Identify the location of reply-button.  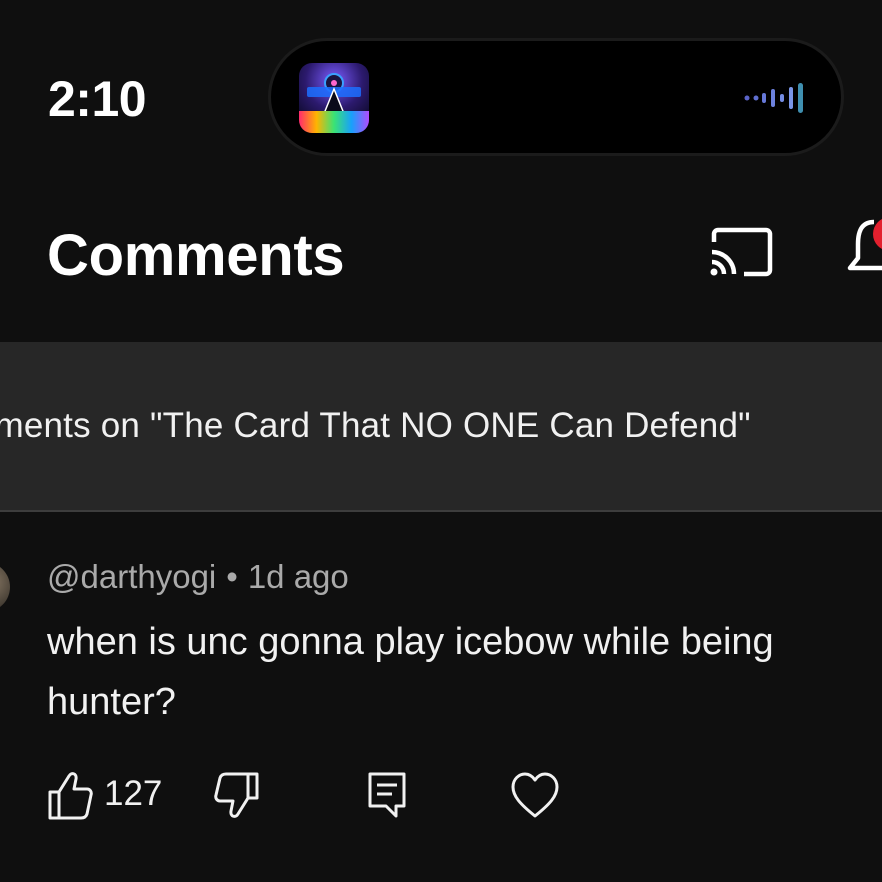
(388, 796).